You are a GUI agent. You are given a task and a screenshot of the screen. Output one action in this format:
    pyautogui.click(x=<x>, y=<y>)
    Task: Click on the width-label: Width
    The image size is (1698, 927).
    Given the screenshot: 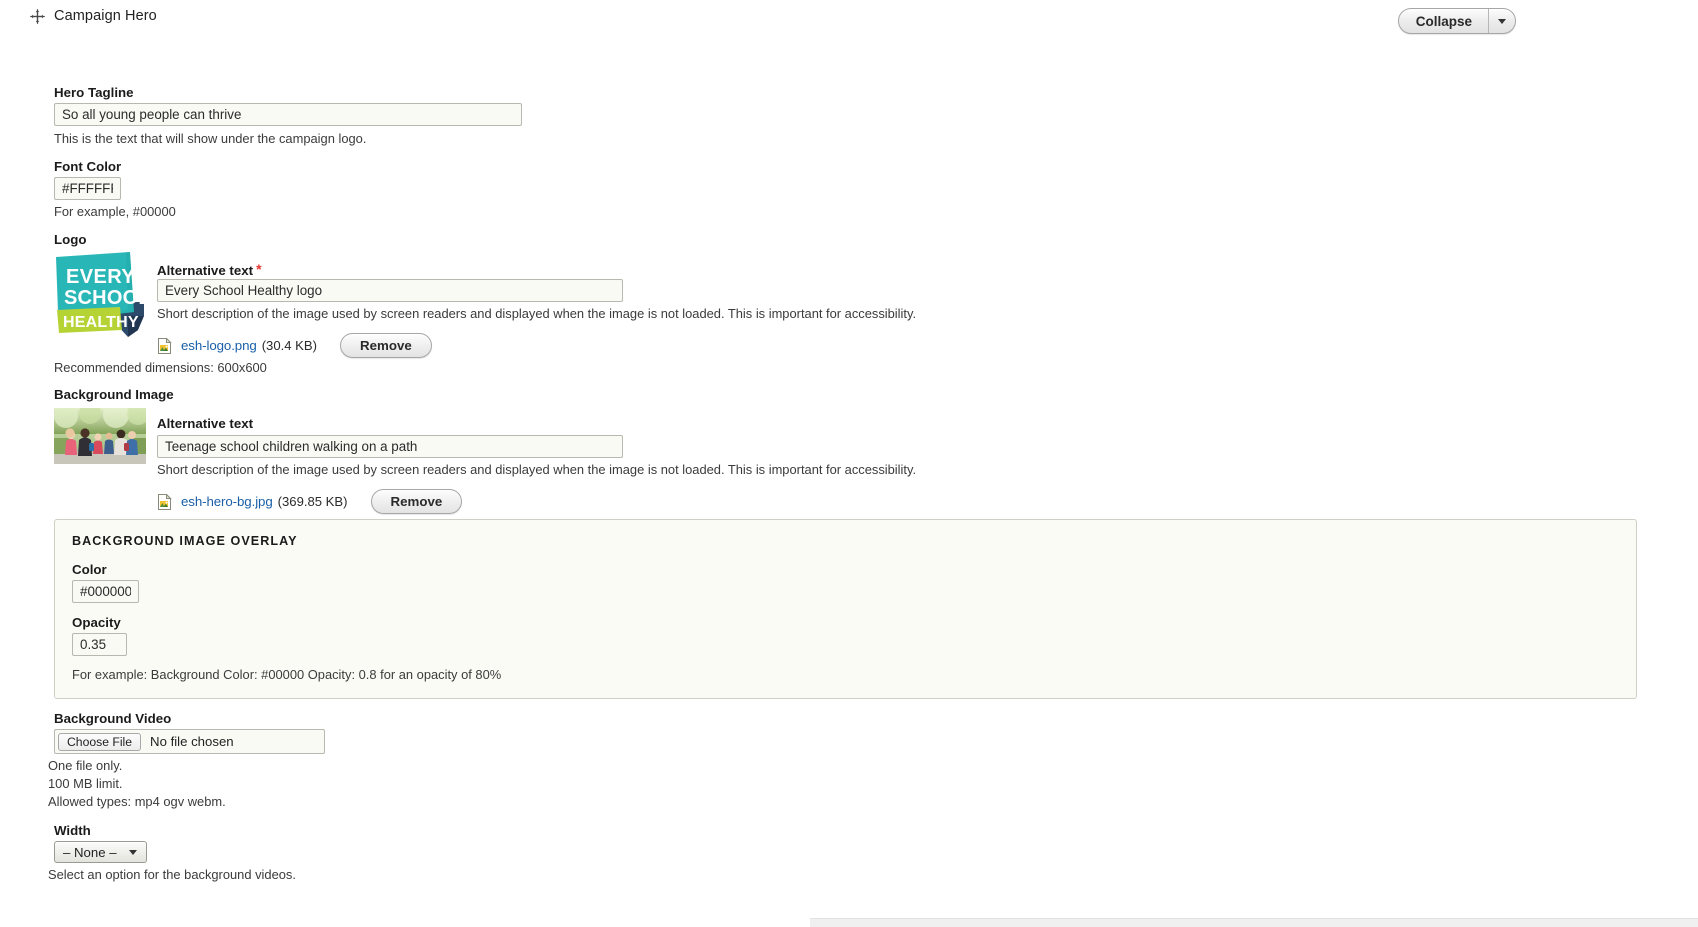 What is the action you would take?
    pyautogui.click(x=72, y=830)
    